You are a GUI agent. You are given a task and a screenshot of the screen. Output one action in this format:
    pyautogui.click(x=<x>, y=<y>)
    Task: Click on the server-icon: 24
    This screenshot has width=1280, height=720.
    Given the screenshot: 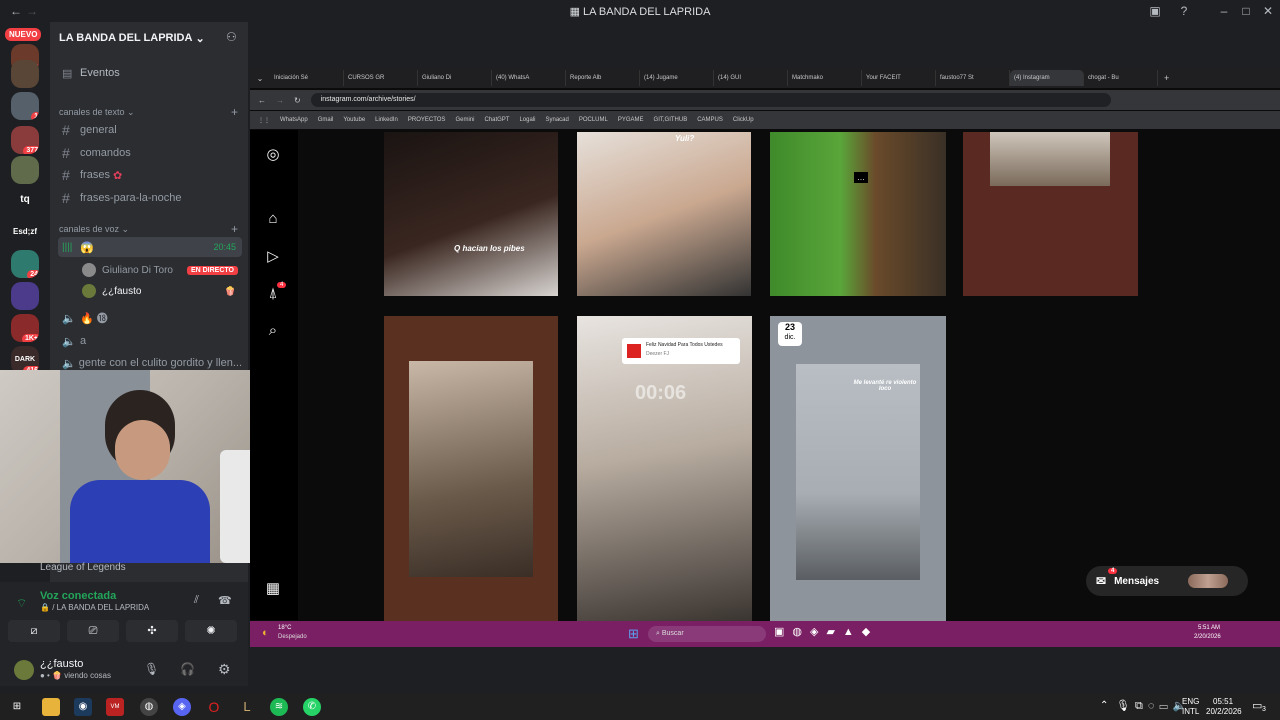 What is the action you would take?
    pyautogui.click(x=25, y=264)
    